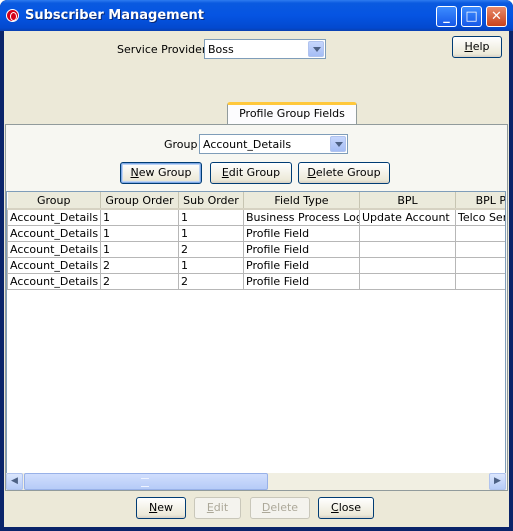  What do you see at coordinates (12, 15) in the screenshot?
I see `oracle-app-icon` at bounding box center [12, 15].